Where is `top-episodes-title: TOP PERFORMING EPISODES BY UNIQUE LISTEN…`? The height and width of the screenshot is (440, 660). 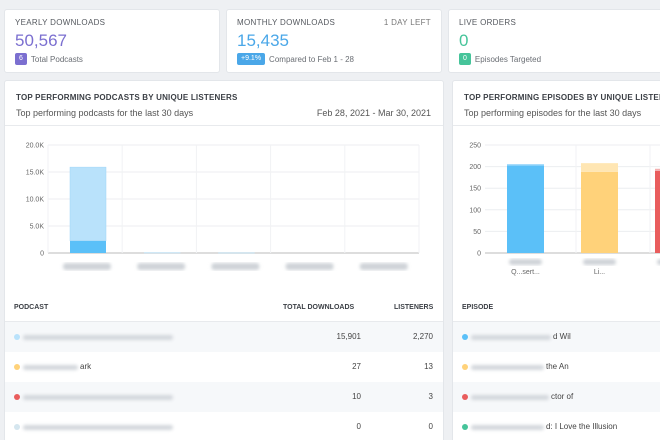 top-episodes-title: TOP PERFORMING EPISODES BY UNIQUE LISTEN… is located at coordinates (562, 97).